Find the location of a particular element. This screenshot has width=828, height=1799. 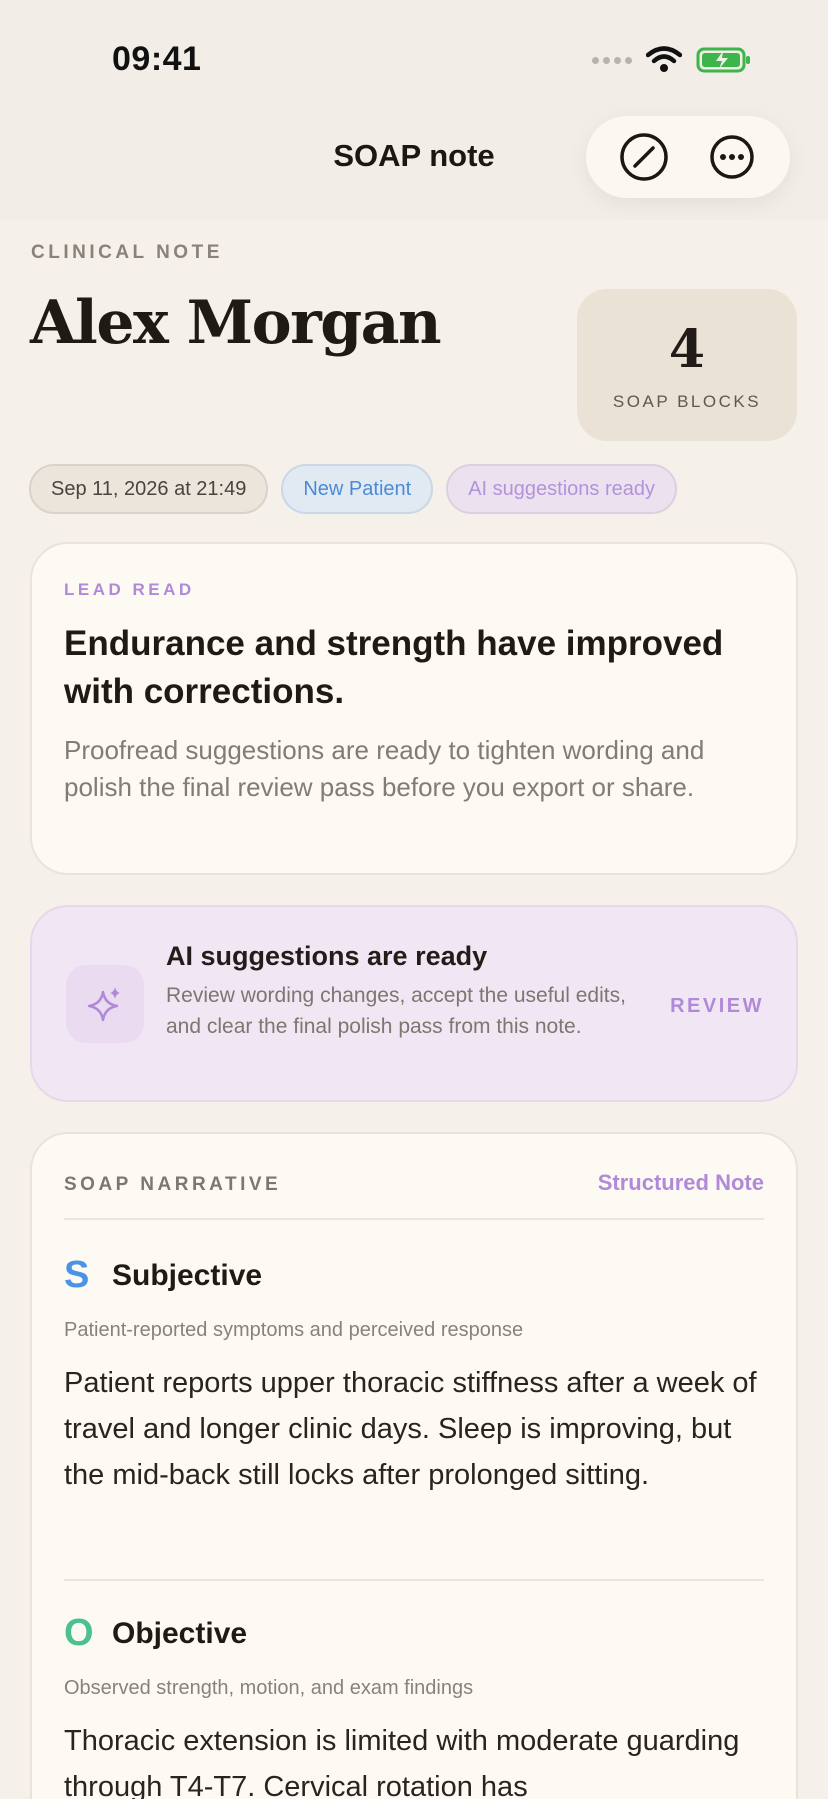

status-icons is located at coordinates (672, 60).